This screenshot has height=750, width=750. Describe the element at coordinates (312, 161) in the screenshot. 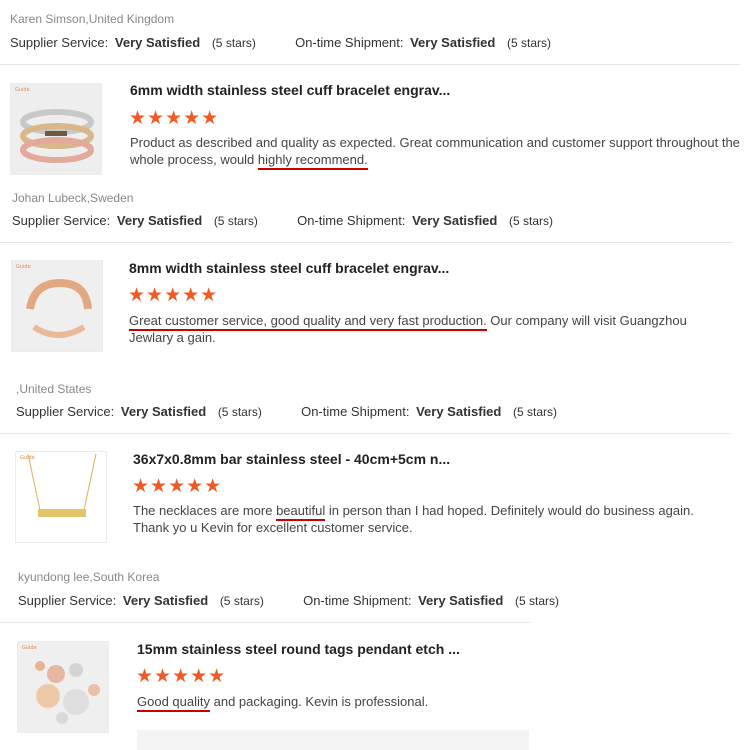

I see `comment-highlight: highly recommend.` at that location.